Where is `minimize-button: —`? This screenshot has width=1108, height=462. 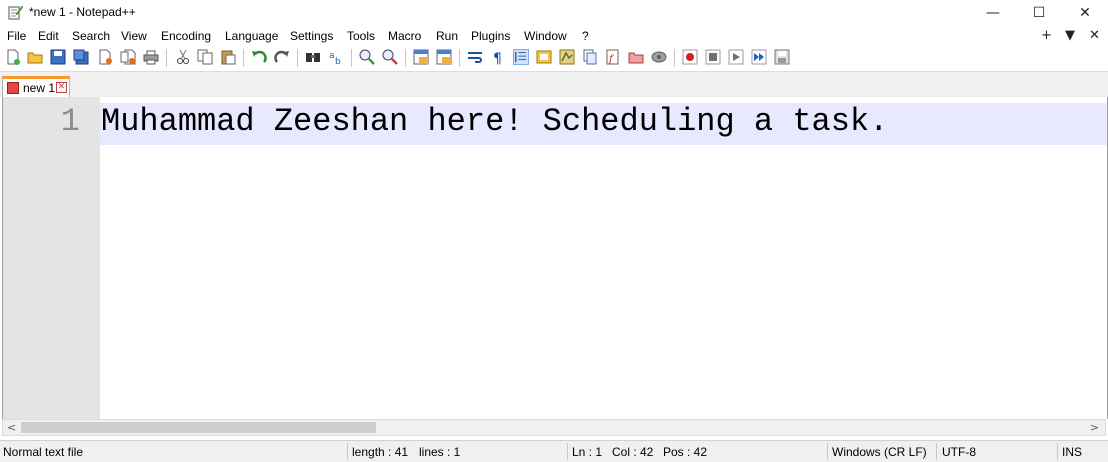
minimize-button: — is located at coordinates (993, 13).